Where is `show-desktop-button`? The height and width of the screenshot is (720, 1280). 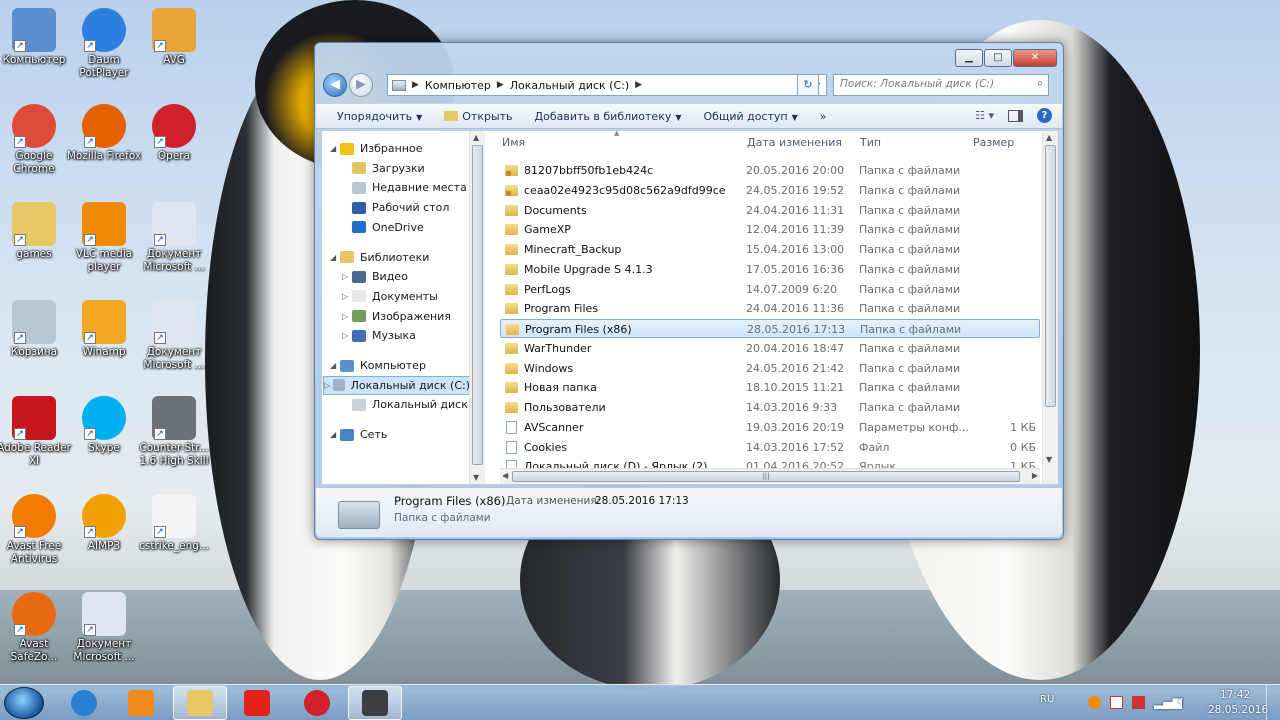 show-desktop-button is located at coordinates (1273, 702).